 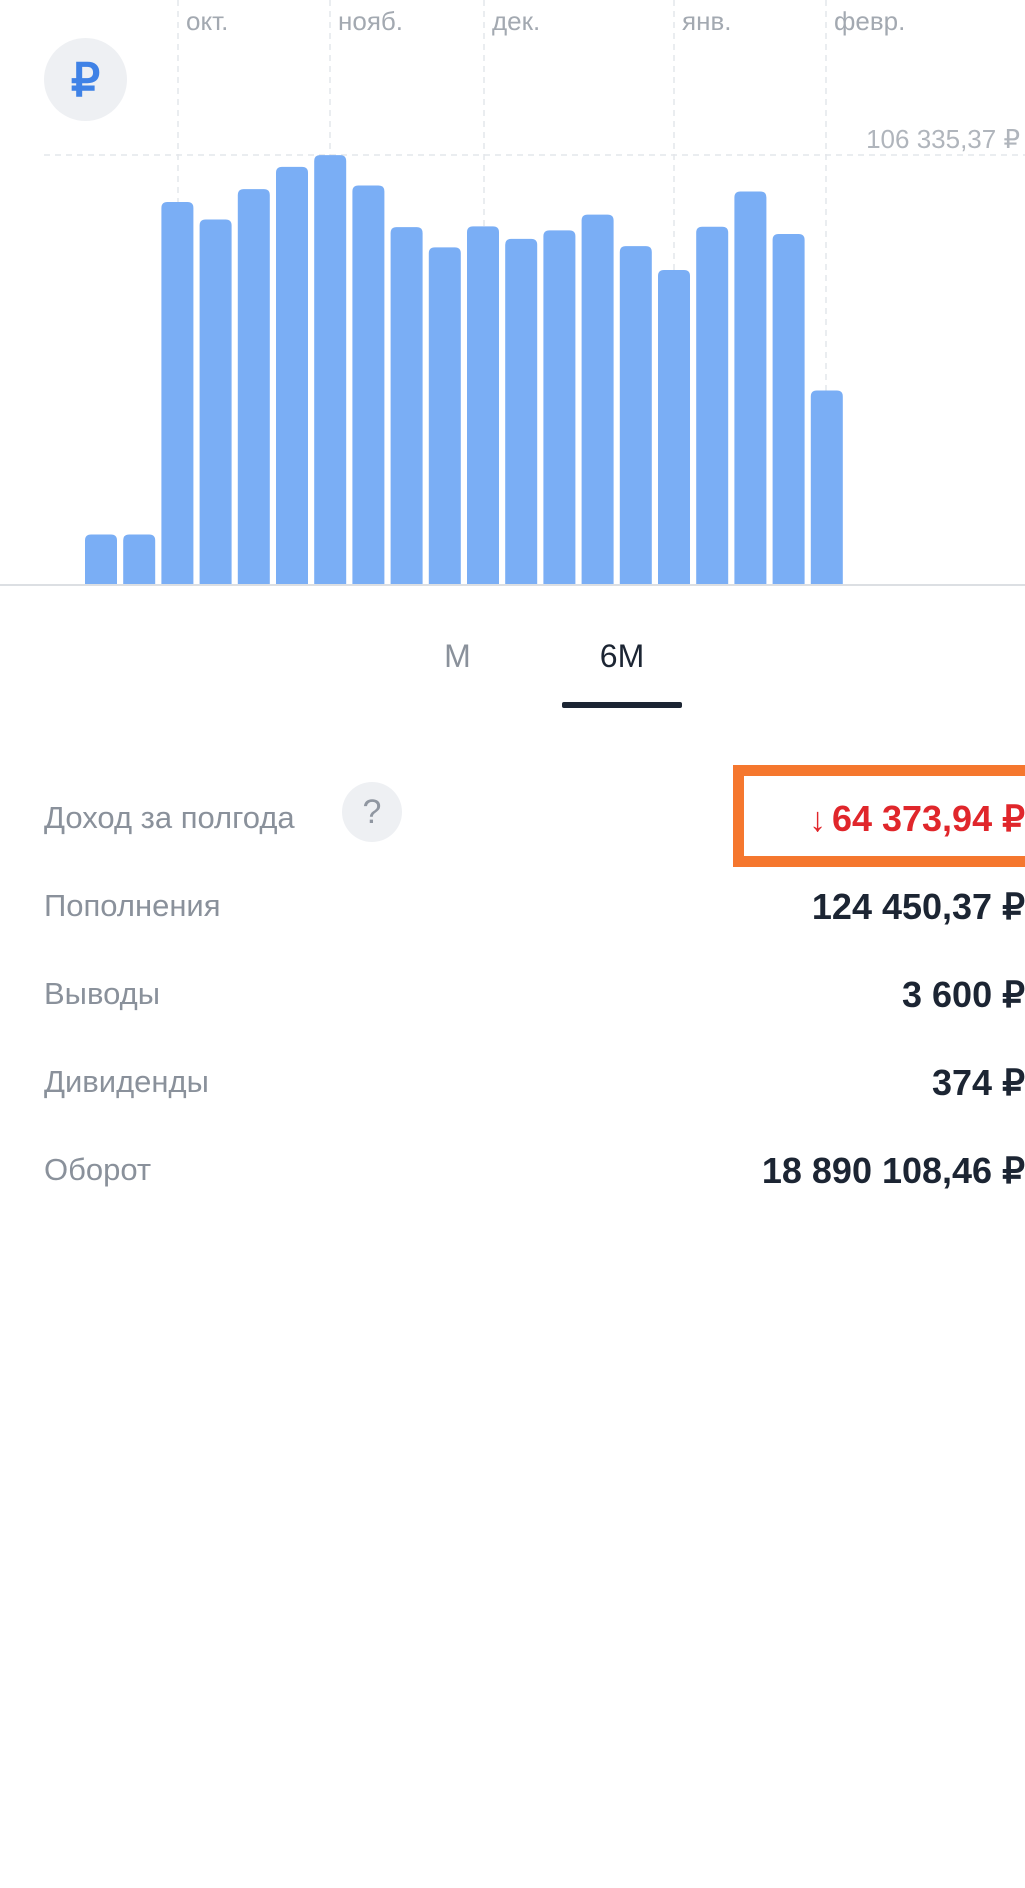 What do you see at coordinates (512, 663) in the screenshot?
I see `period-tabs: М 6М` at bounding box center [512, 663].